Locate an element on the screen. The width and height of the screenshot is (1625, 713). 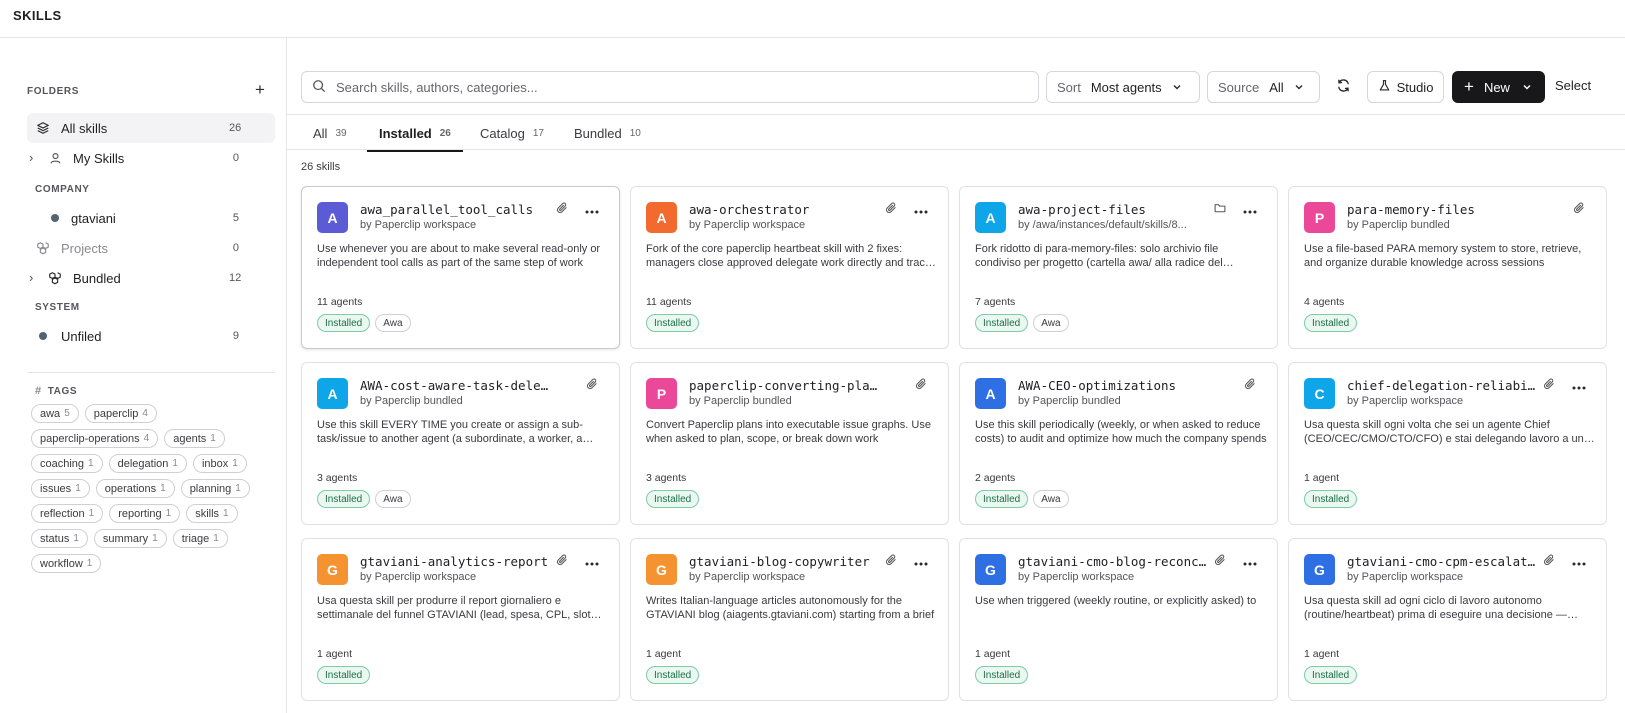
search-box is located at coordinates (670, 87).